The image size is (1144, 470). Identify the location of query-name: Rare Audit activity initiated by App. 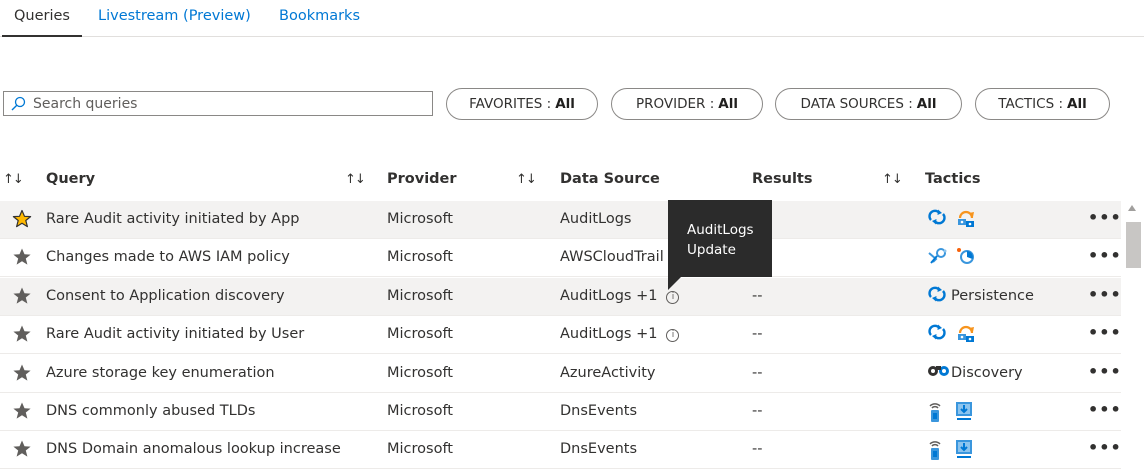
(173, 219).